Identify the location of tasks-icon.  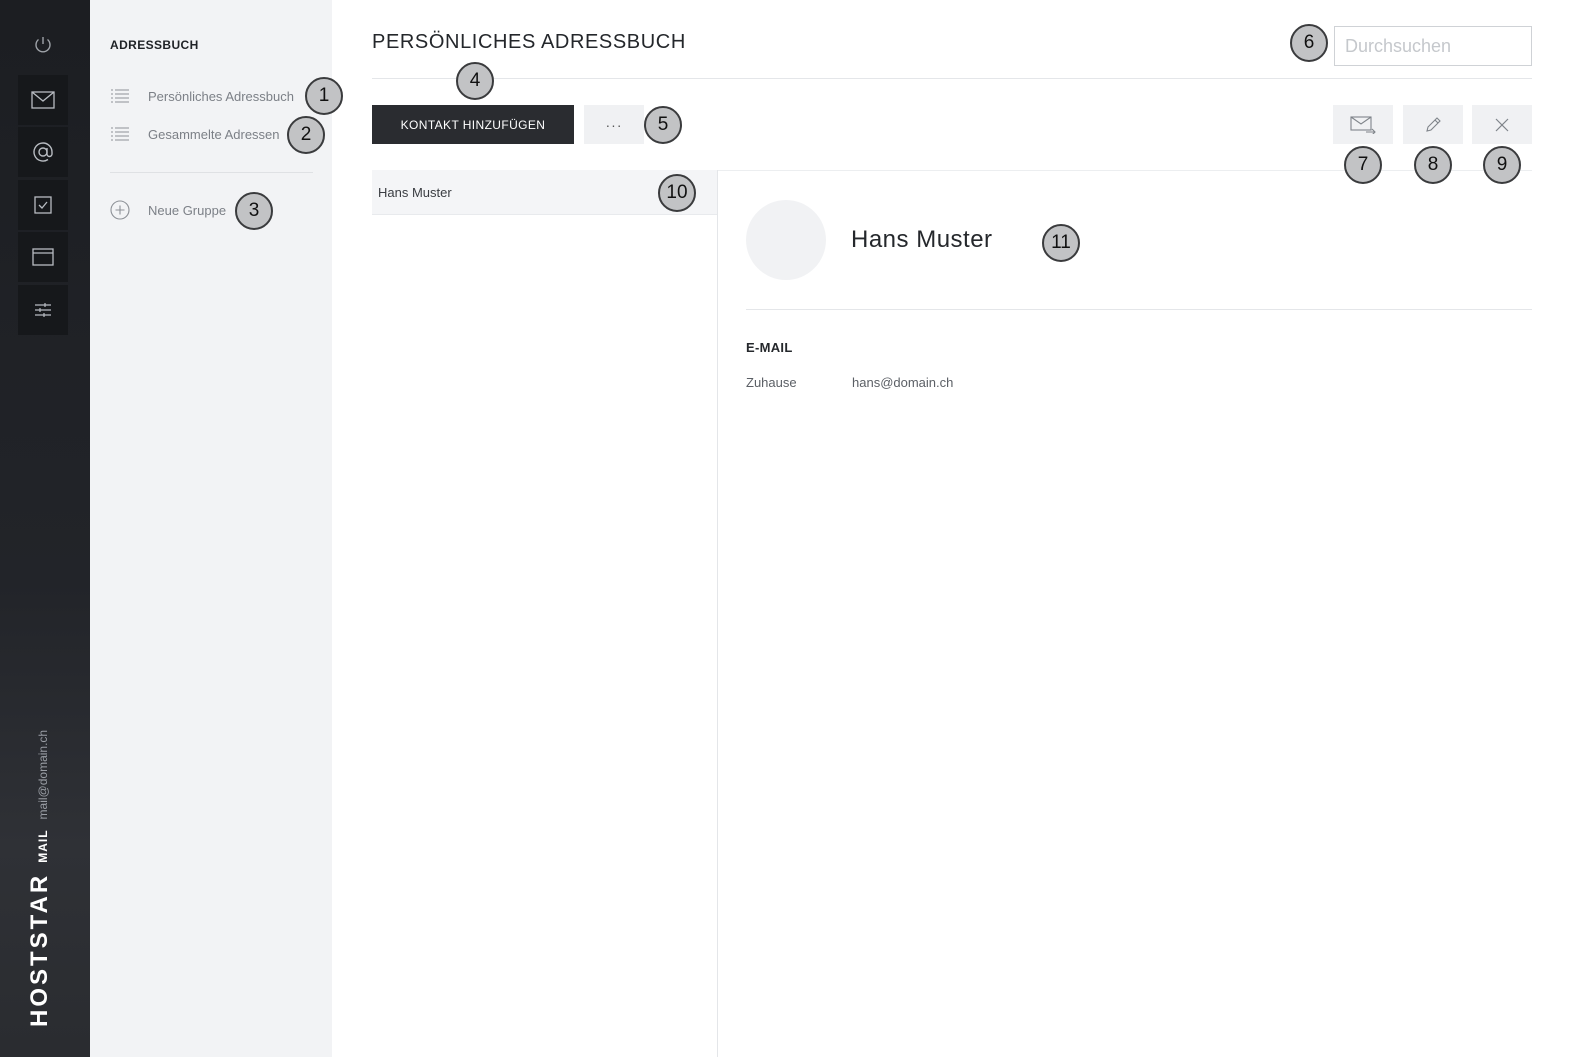
(43, 205).